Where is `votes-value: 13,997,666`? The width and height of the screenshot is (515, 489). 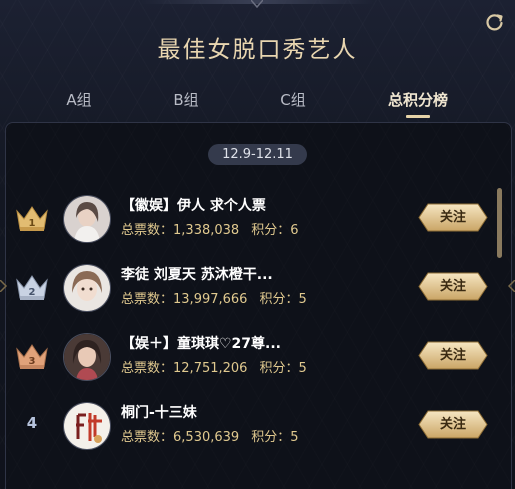 votes-value: 13,997,666 is located at coordinates (210, 299).